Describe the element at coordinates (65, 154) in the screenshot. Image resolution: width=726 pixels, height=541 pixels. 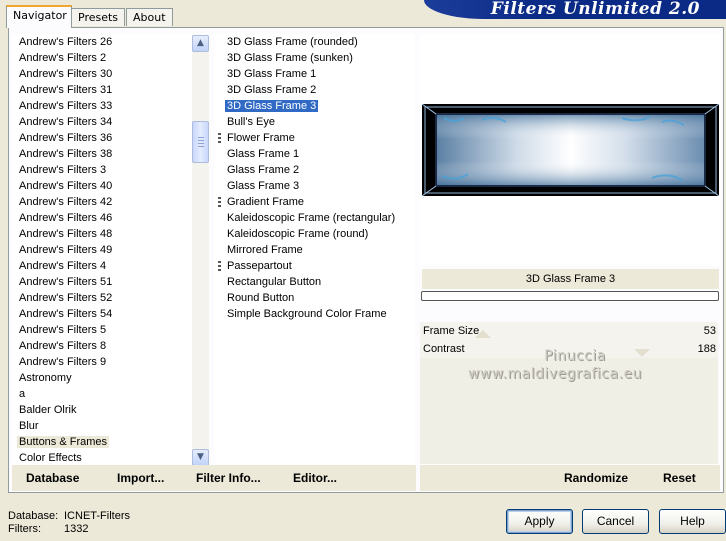
I see `category-list-item: Andrew's Filters 38` at that location.